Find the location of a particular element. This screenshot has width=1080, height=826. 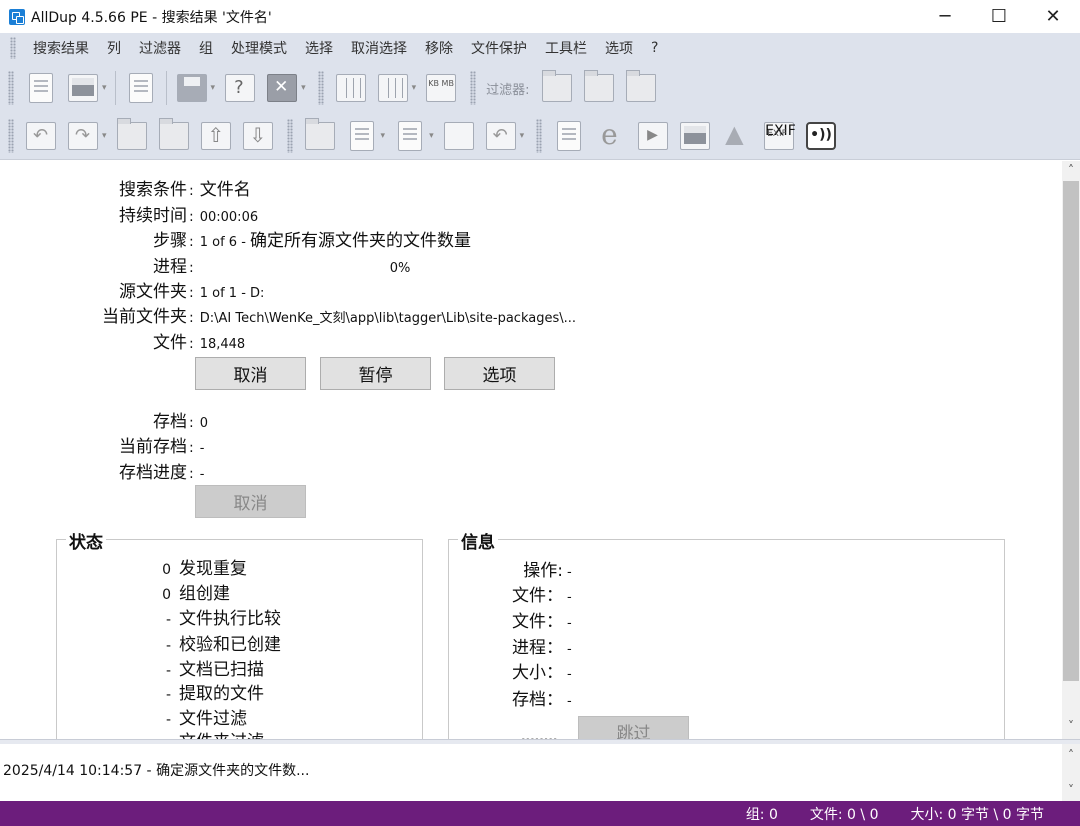

current-archive-value: - is located at coordinates (202, 448).